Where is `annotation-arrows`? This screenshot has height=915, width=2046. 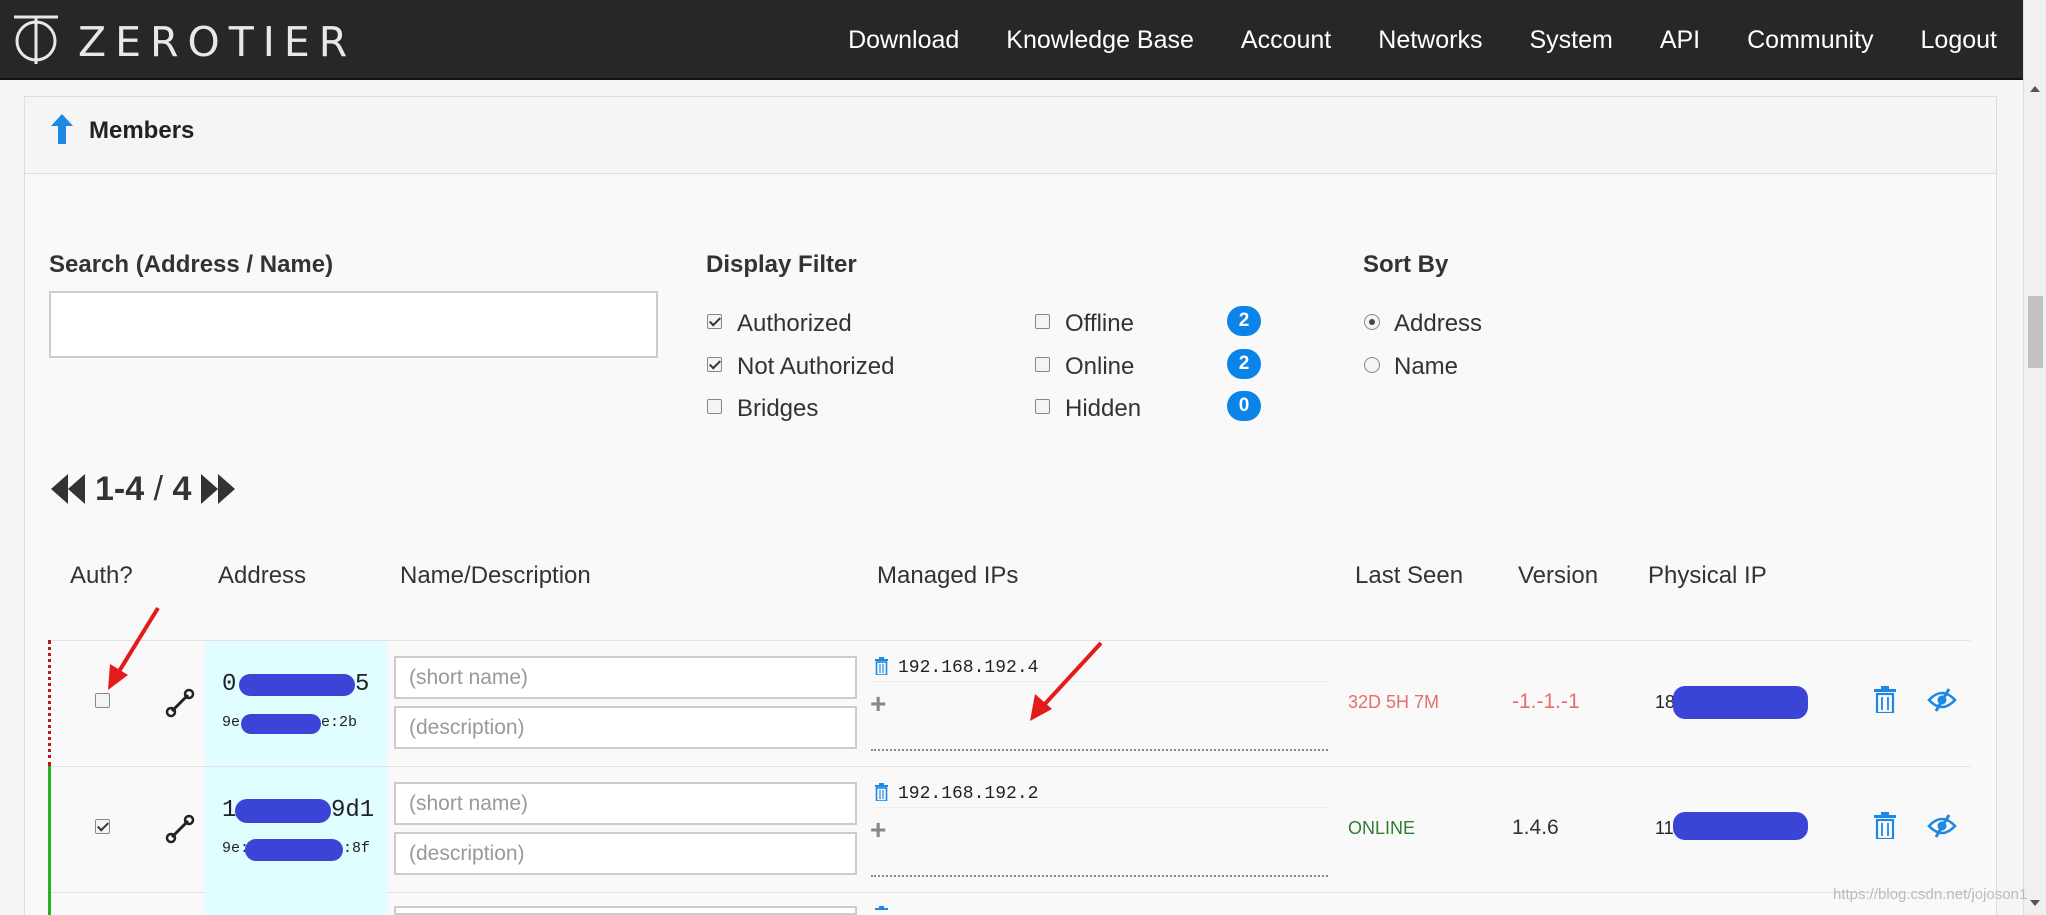
annotation-arrows is located at coordinates (605, 663).